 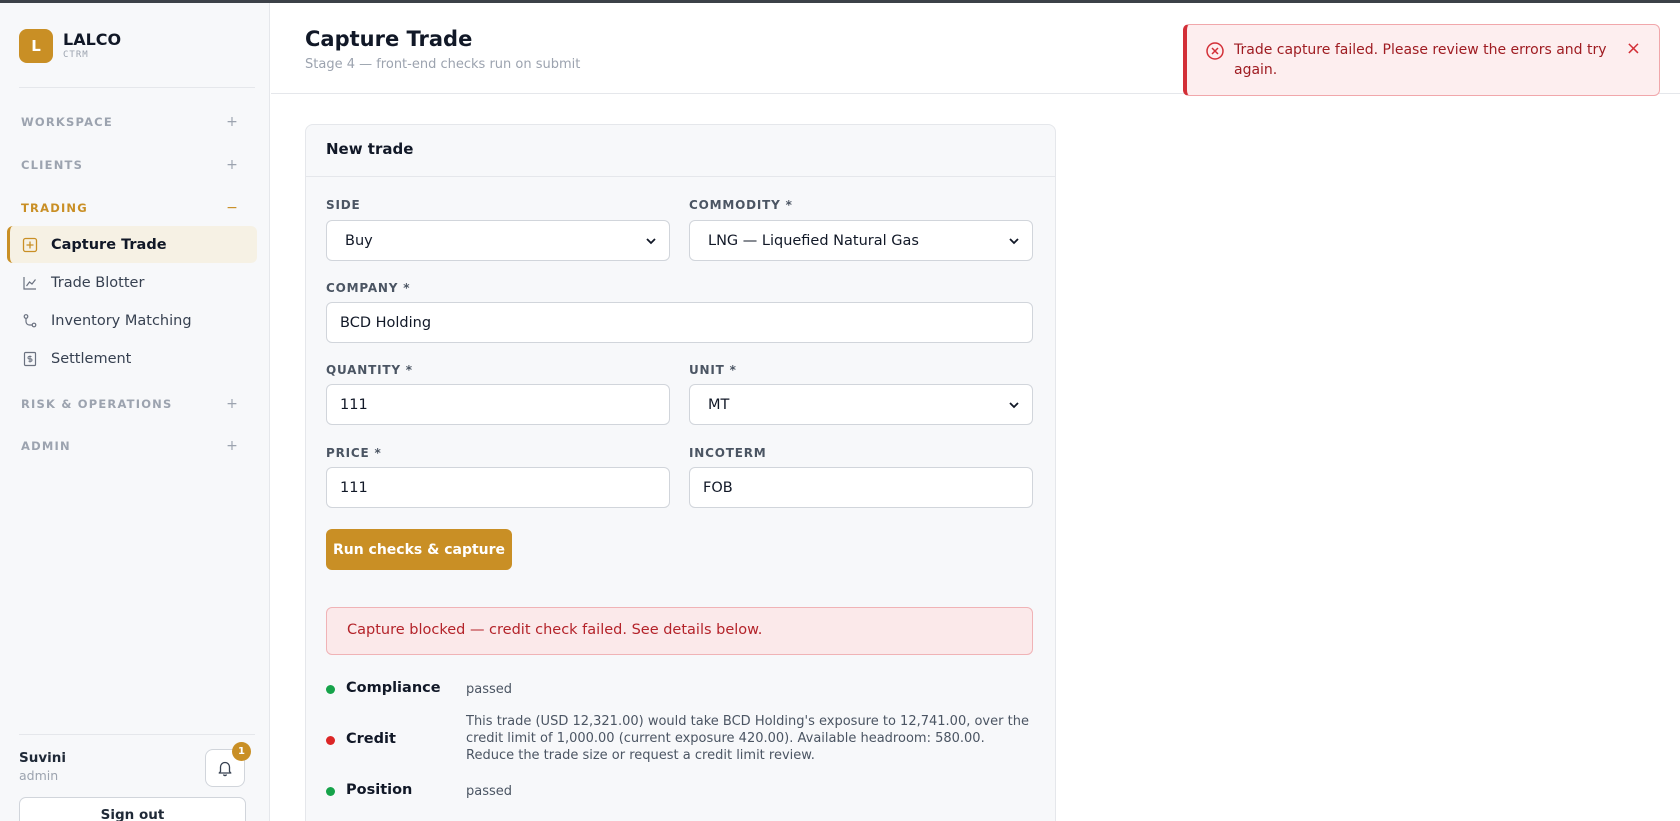 I want to click on section-trading: TRADING −, so click(x=132, y=208).